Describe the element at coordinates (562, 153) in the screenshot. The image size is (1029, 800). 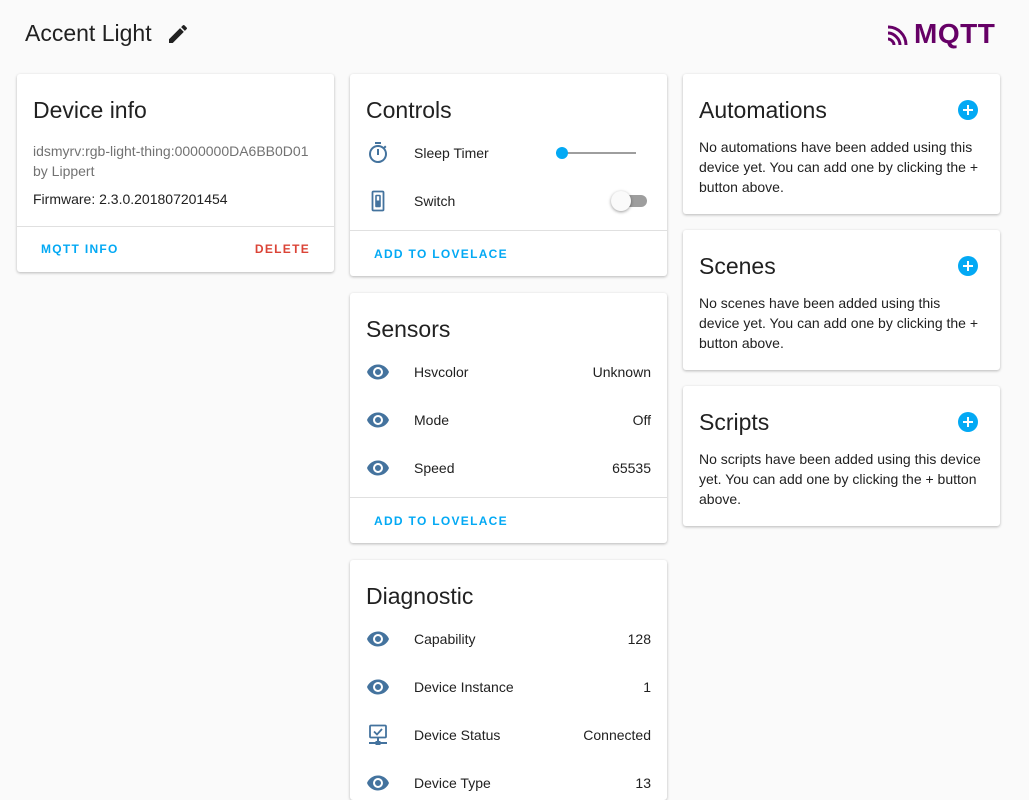
I see `slider-knob` at that location.